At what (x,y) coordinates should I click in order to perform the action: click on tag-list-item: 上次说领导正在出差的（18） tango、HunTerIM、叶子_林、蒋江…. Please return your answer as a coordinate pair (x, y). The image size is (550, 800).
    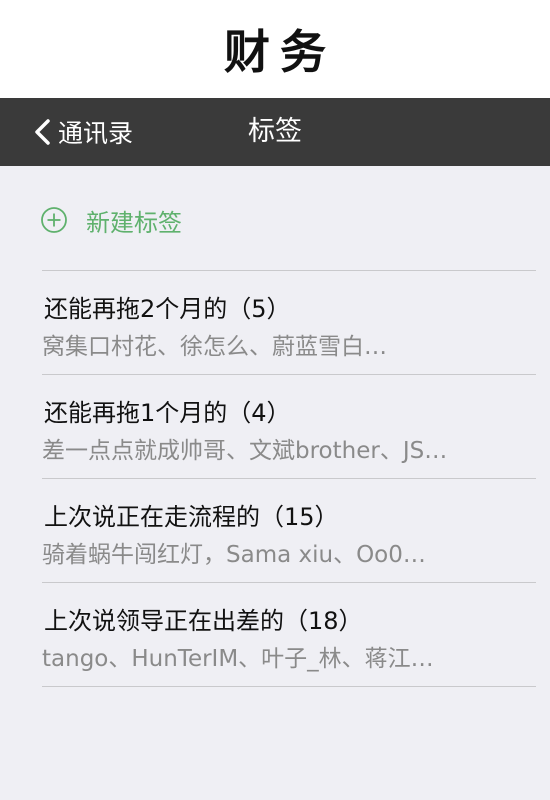
    Looking at the image, I should click on (289, 635).